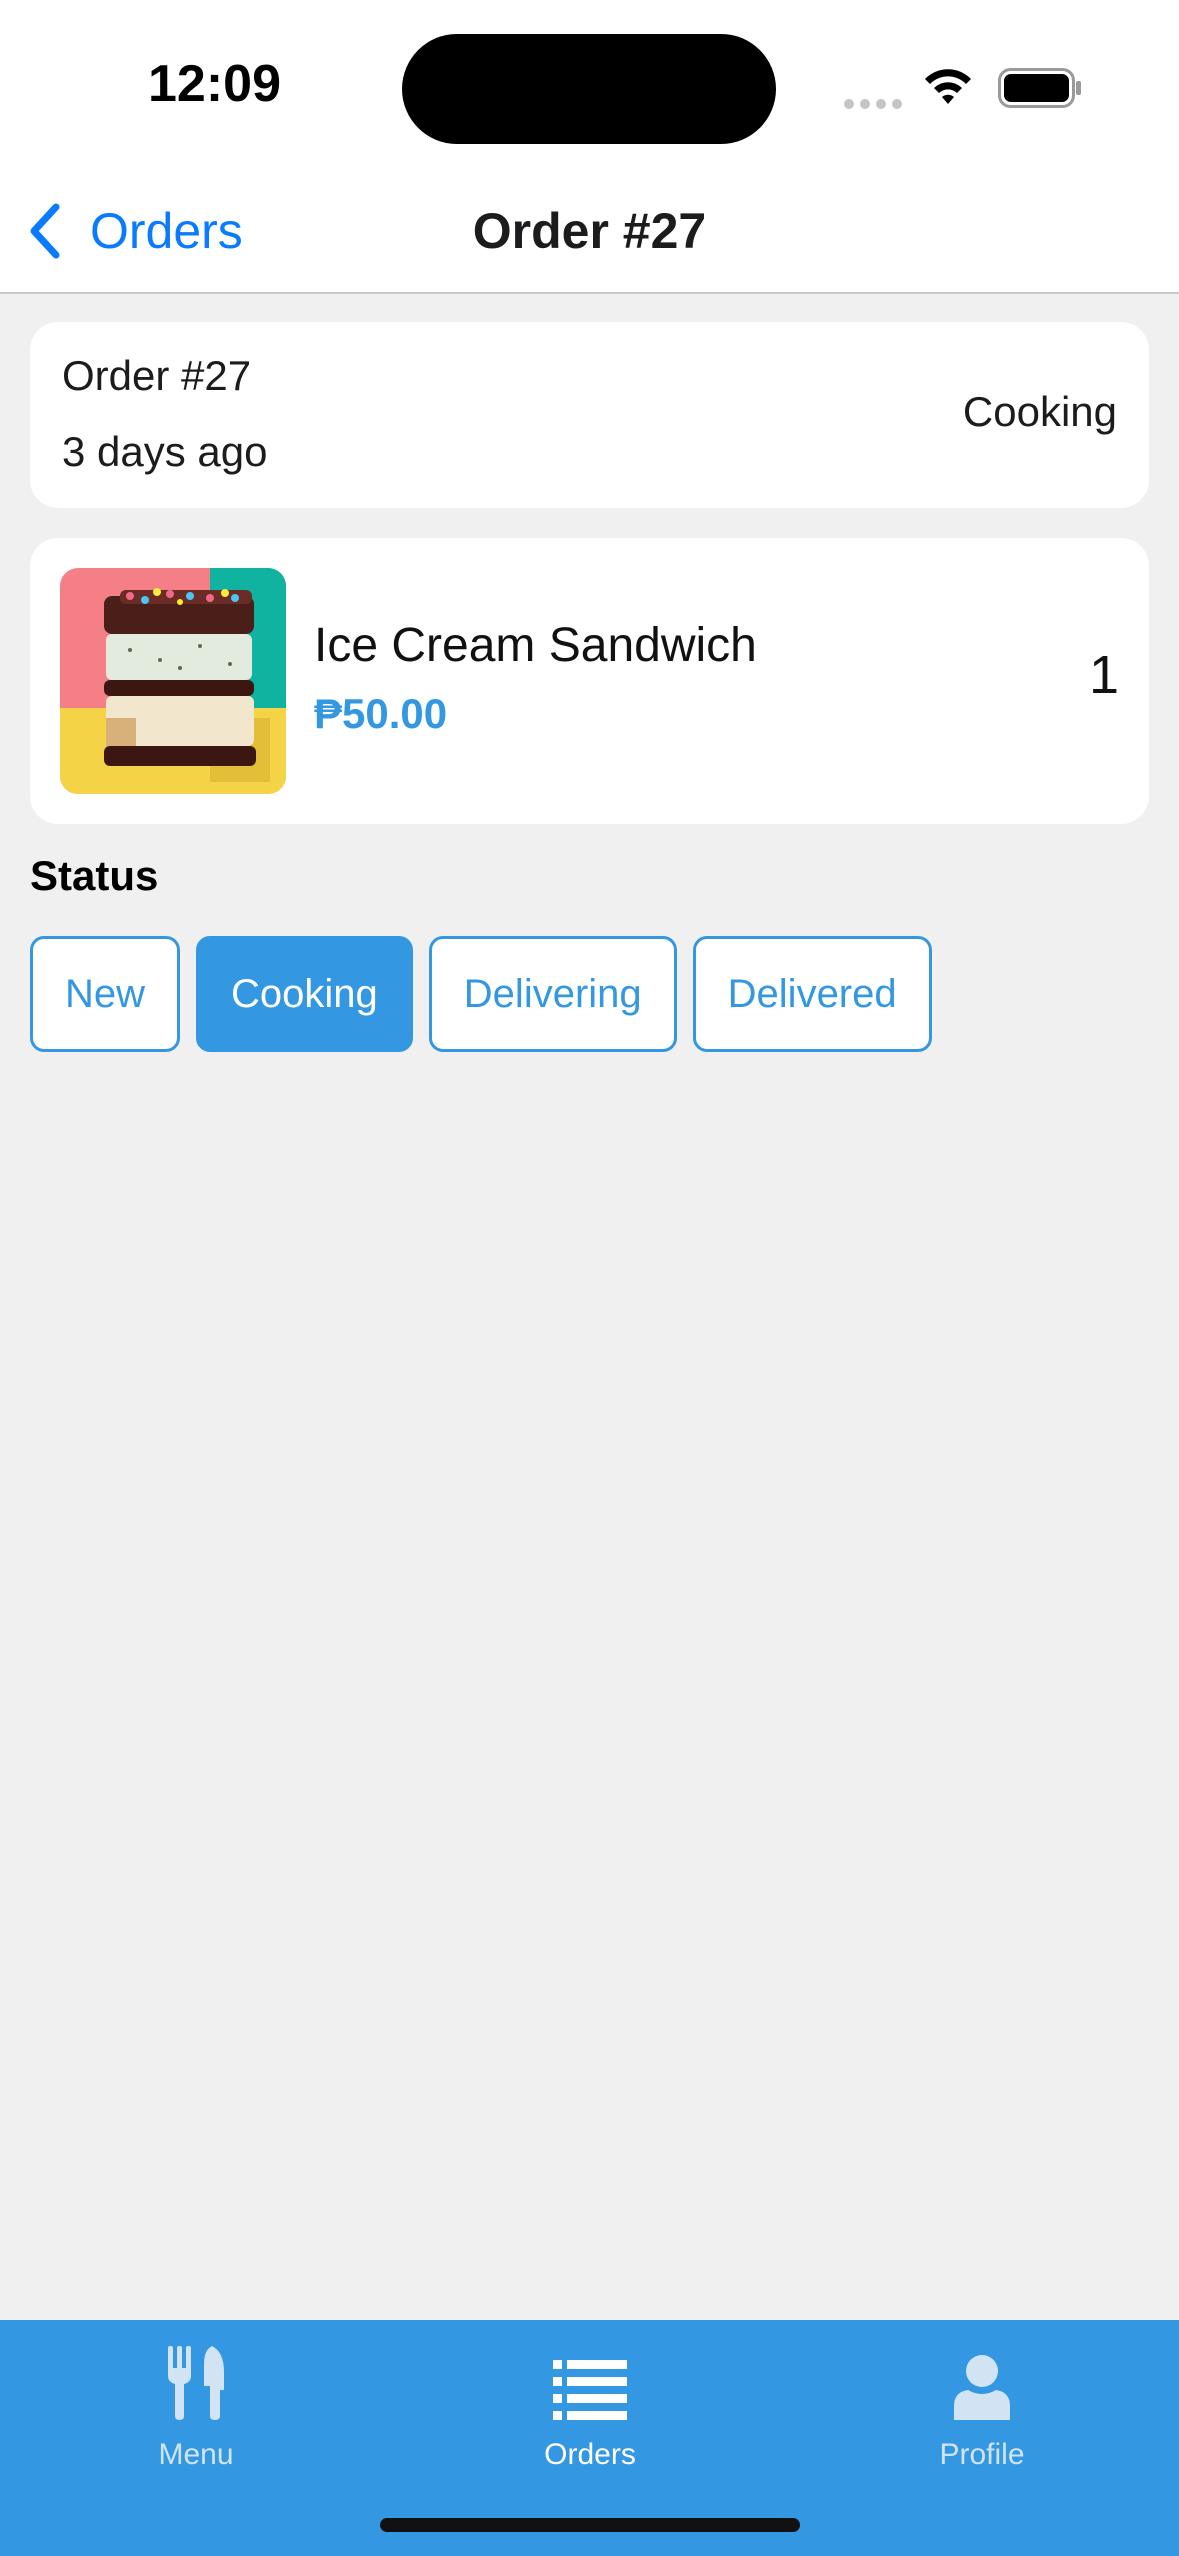 Image resolution: width=1179 pixels, height=2556 pixels. What do you see at coordinates (589, 231) in the screenshot?
I see `page-title: Order #27` at bounding box center [589, 231].